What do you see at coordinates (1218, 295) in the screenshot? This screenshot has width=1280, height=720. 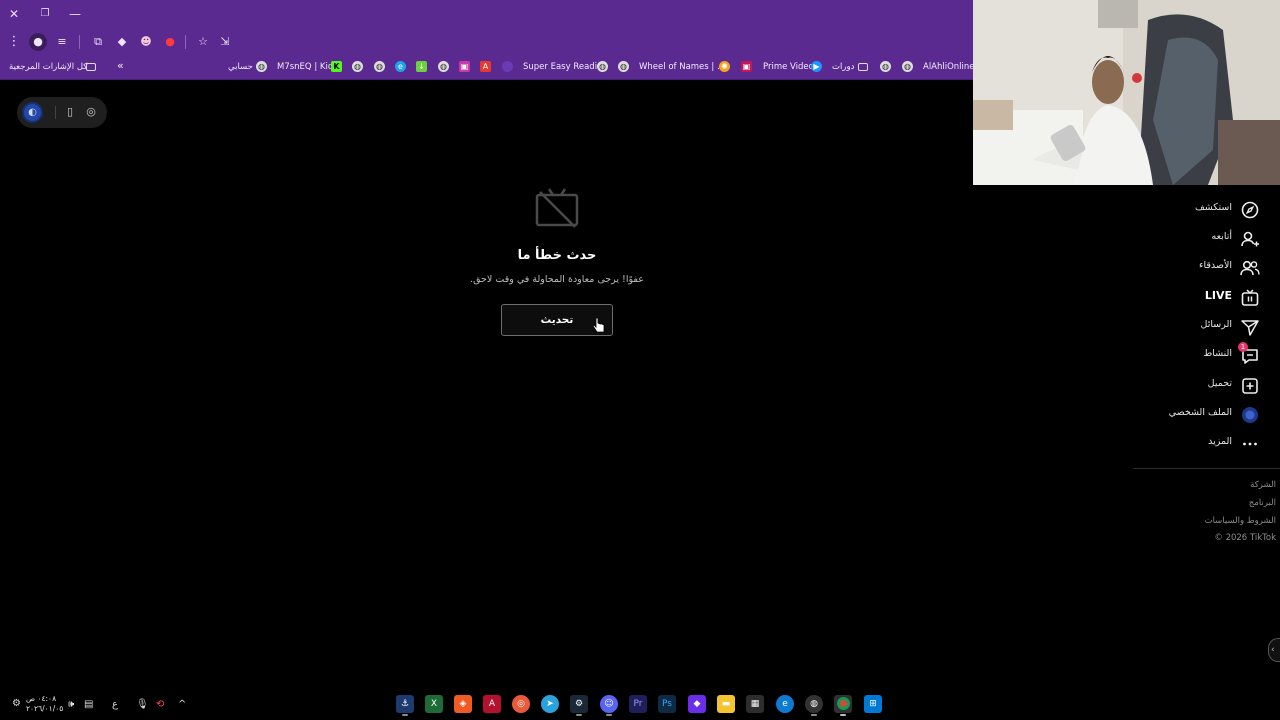 I see `sidebar-item-label: LIVE` at bounding box center [1218, 295].